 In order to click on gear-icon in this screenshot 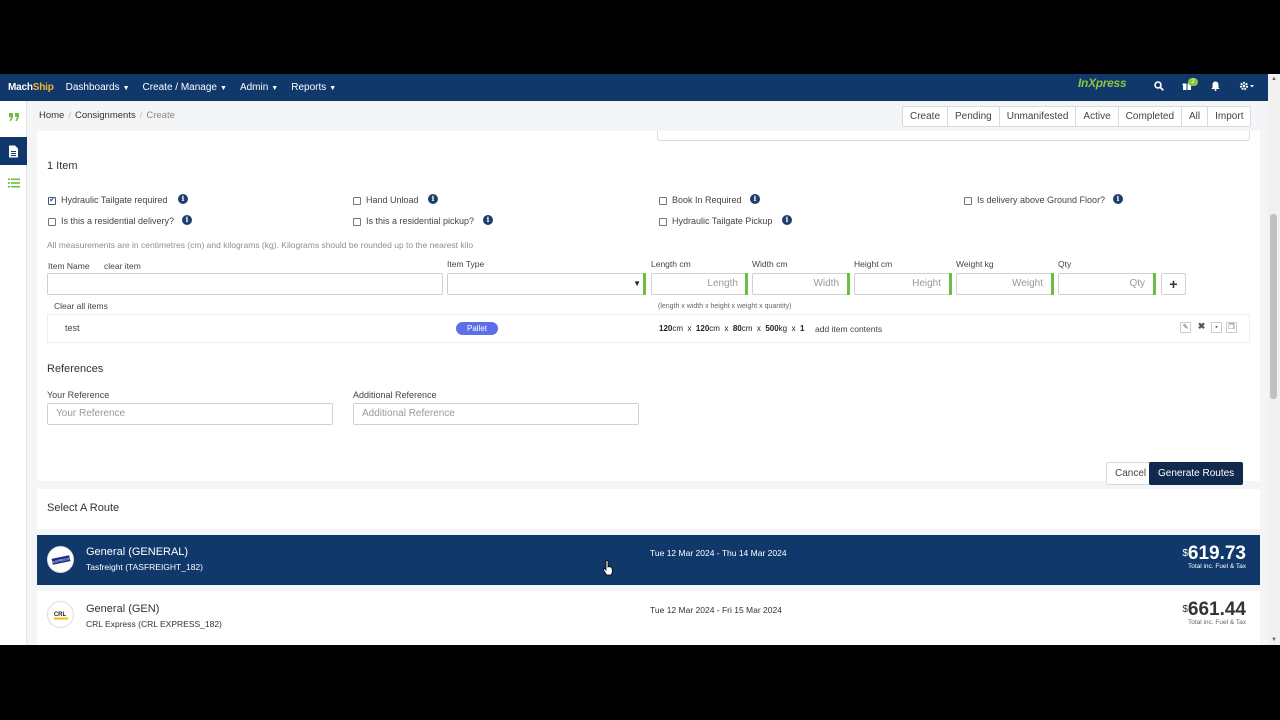, I will do `click(1247, 87)`.